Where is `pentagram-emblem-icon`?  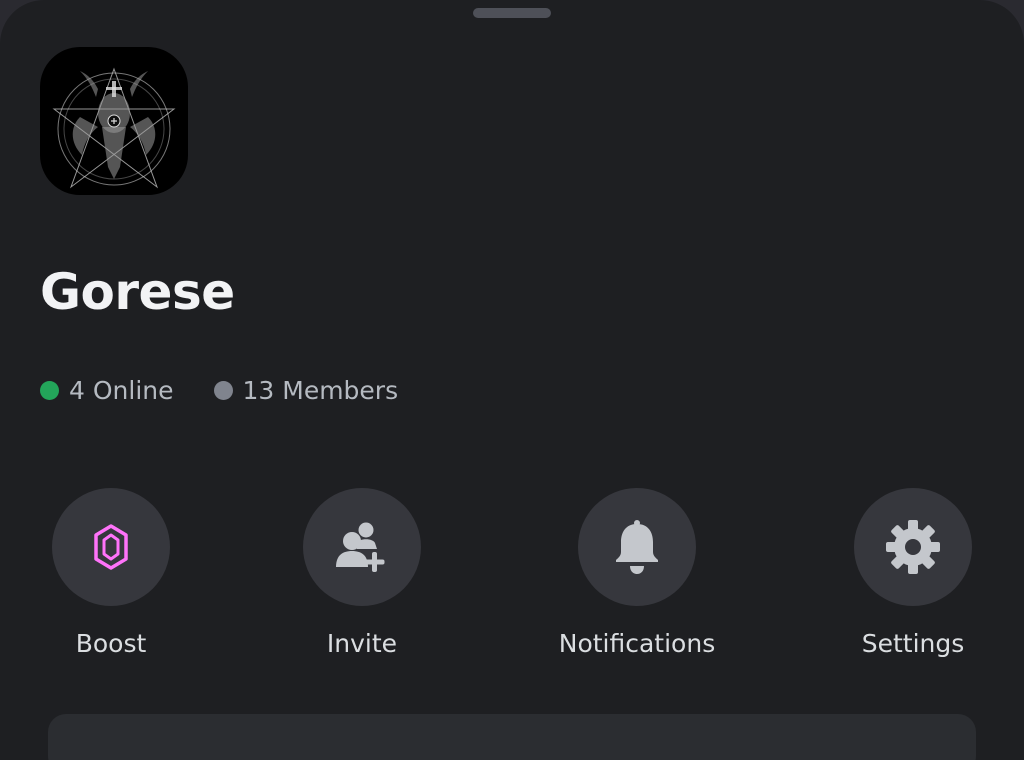
pentagram-emblem-icon is located at coordinates (114, 128).